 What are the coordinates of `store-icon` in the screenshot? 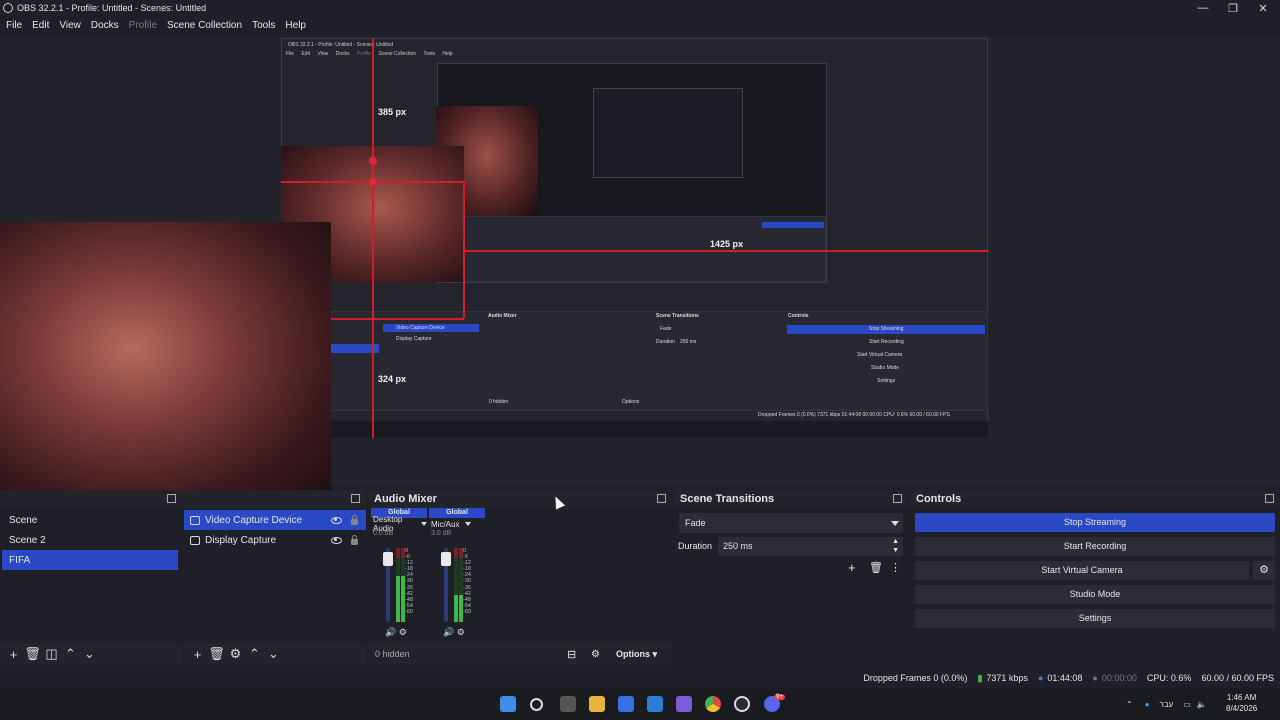 It's located at (626, 704).